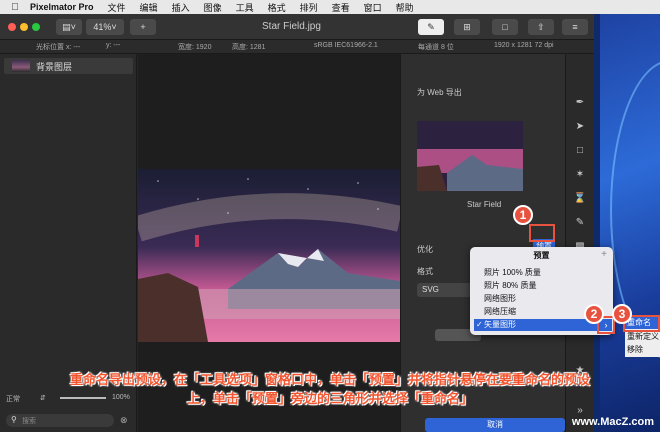  I want to click on title-bar: ▤˅ 41% ˅ + Star Field.jpg ✎ ⊞ □ ⇧ ≡, so click(297, 27).